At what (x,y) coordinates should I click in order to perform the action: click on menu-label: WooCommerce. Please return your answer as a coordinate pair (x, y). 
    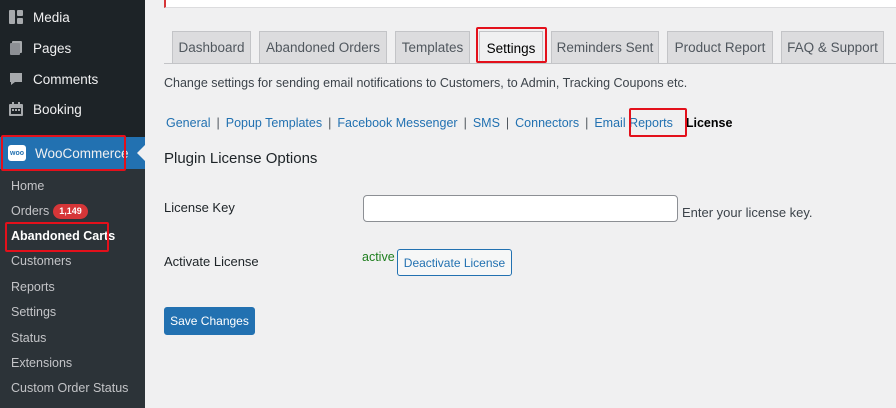
    Looking at the image, I should click on (82, 153).